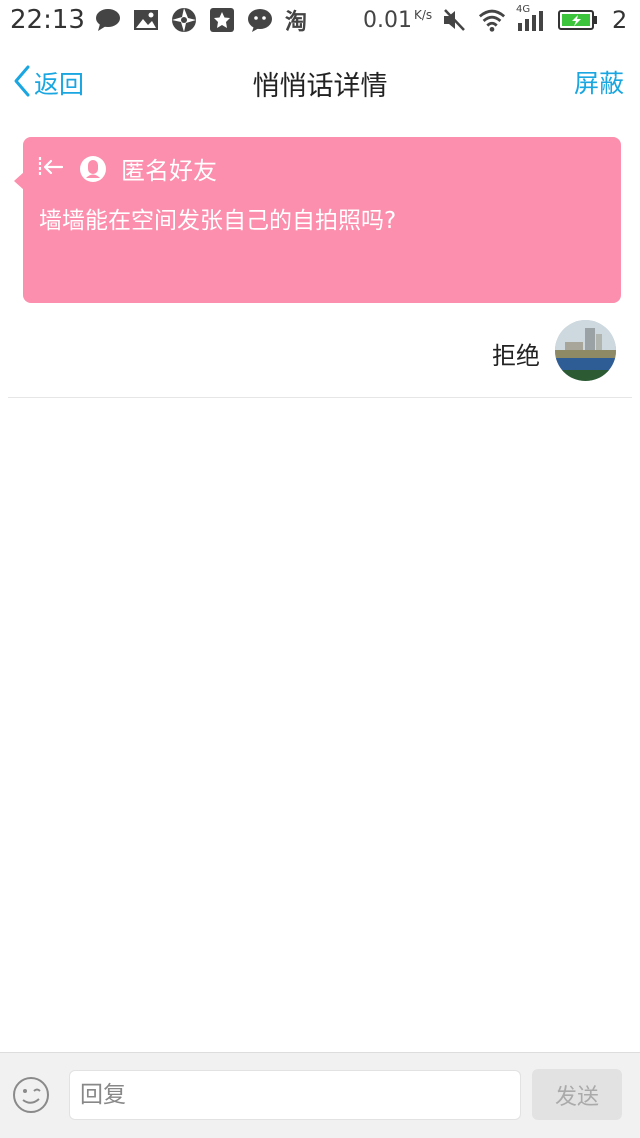 This screenshot has width=640, height=1138. I want to click on sender-name: 匿名好友, so click(169, 171).